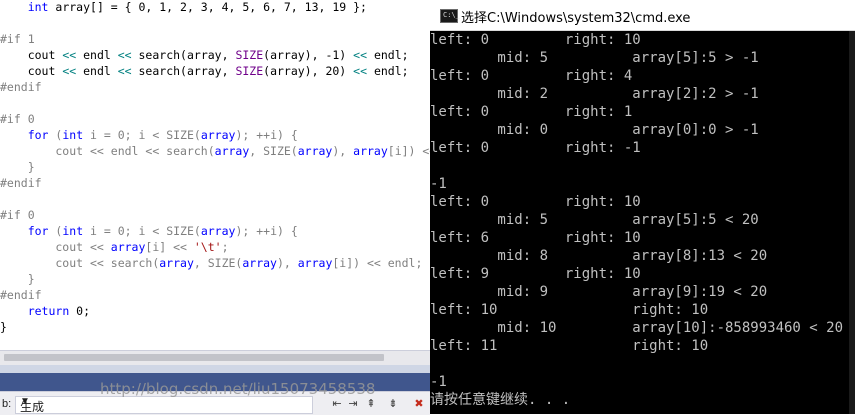 The height and width of the screenshot is (415, 855). I want to click on go-to-next-icon: ⇥, so click(353, 404).